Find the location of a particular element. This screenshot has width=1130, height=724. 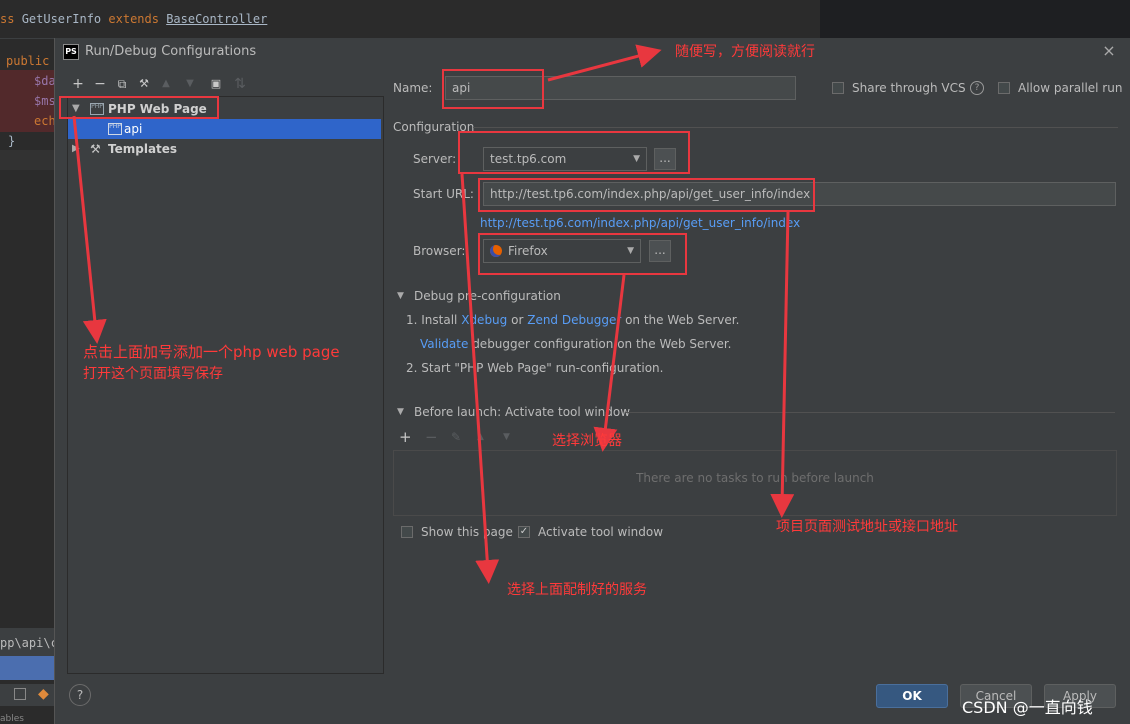

watermark: CSDN @一直向钱 is located at coordinates (1027, 707).